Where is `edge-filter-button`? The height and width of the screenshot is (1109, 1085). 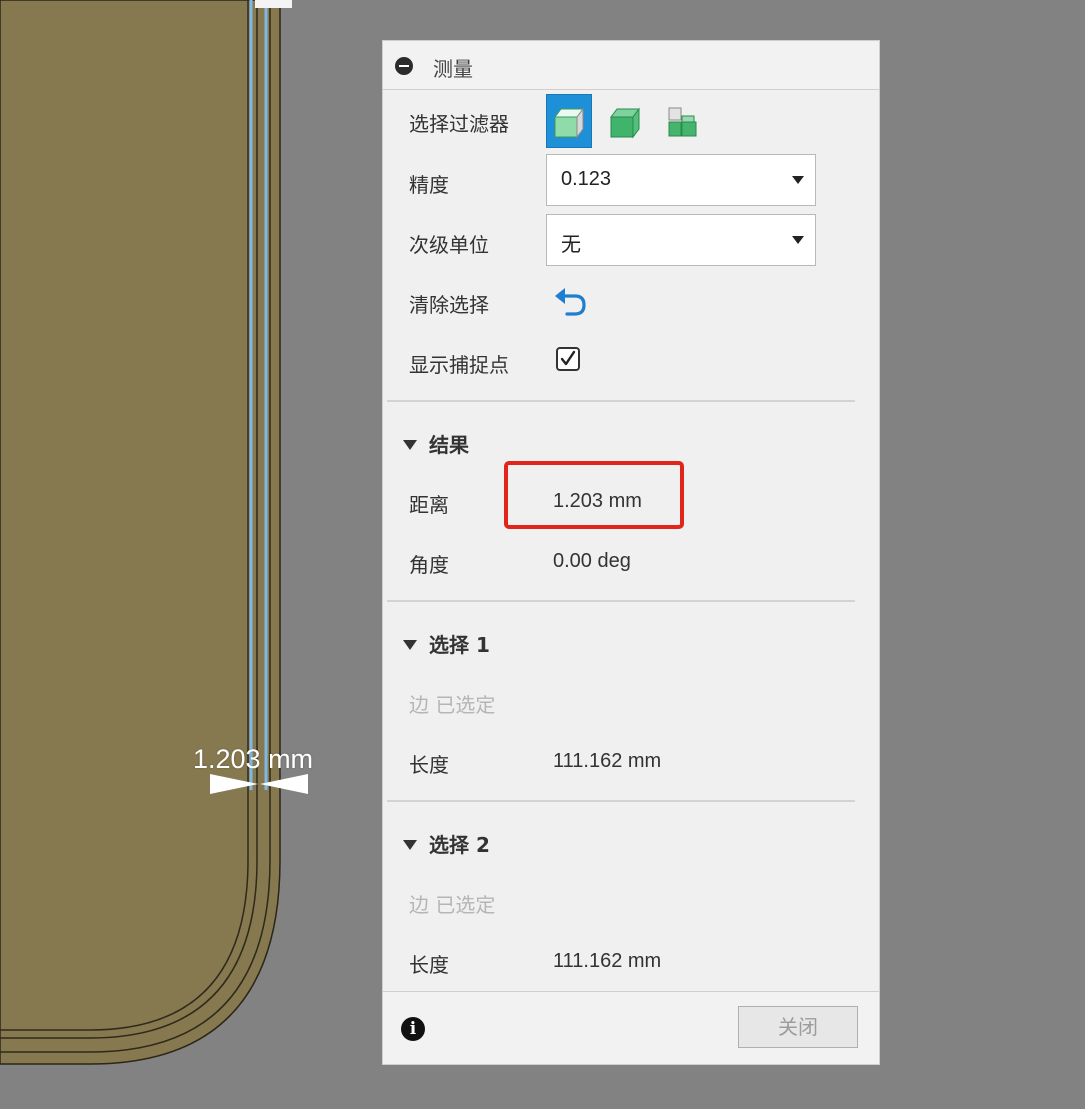
edge-filter-button is located at coordinates (684, 121).